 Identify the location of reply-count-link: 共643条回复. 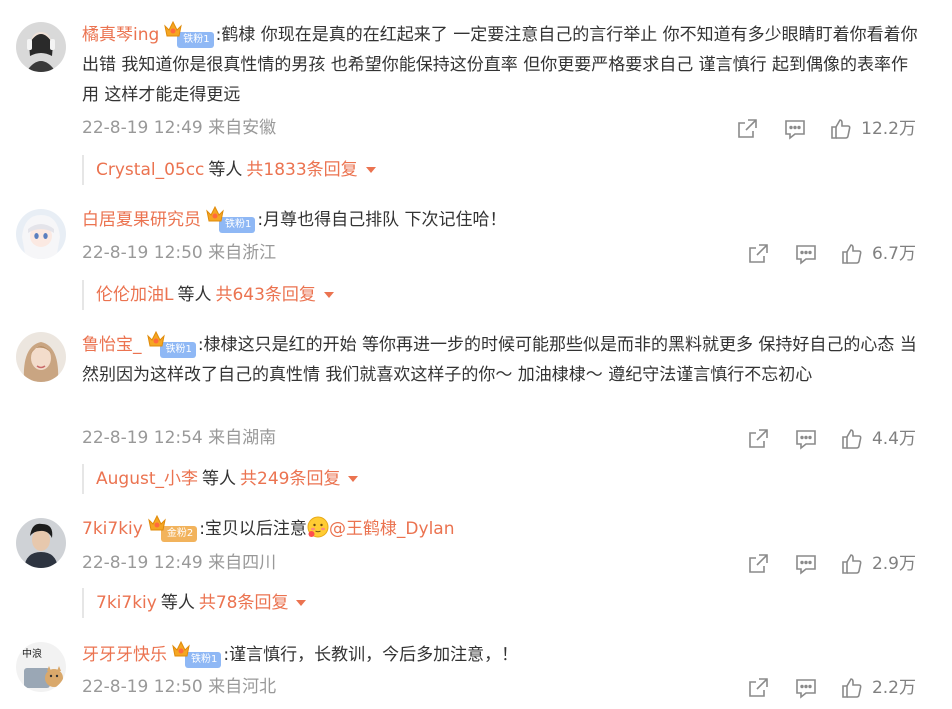
(265, 295).